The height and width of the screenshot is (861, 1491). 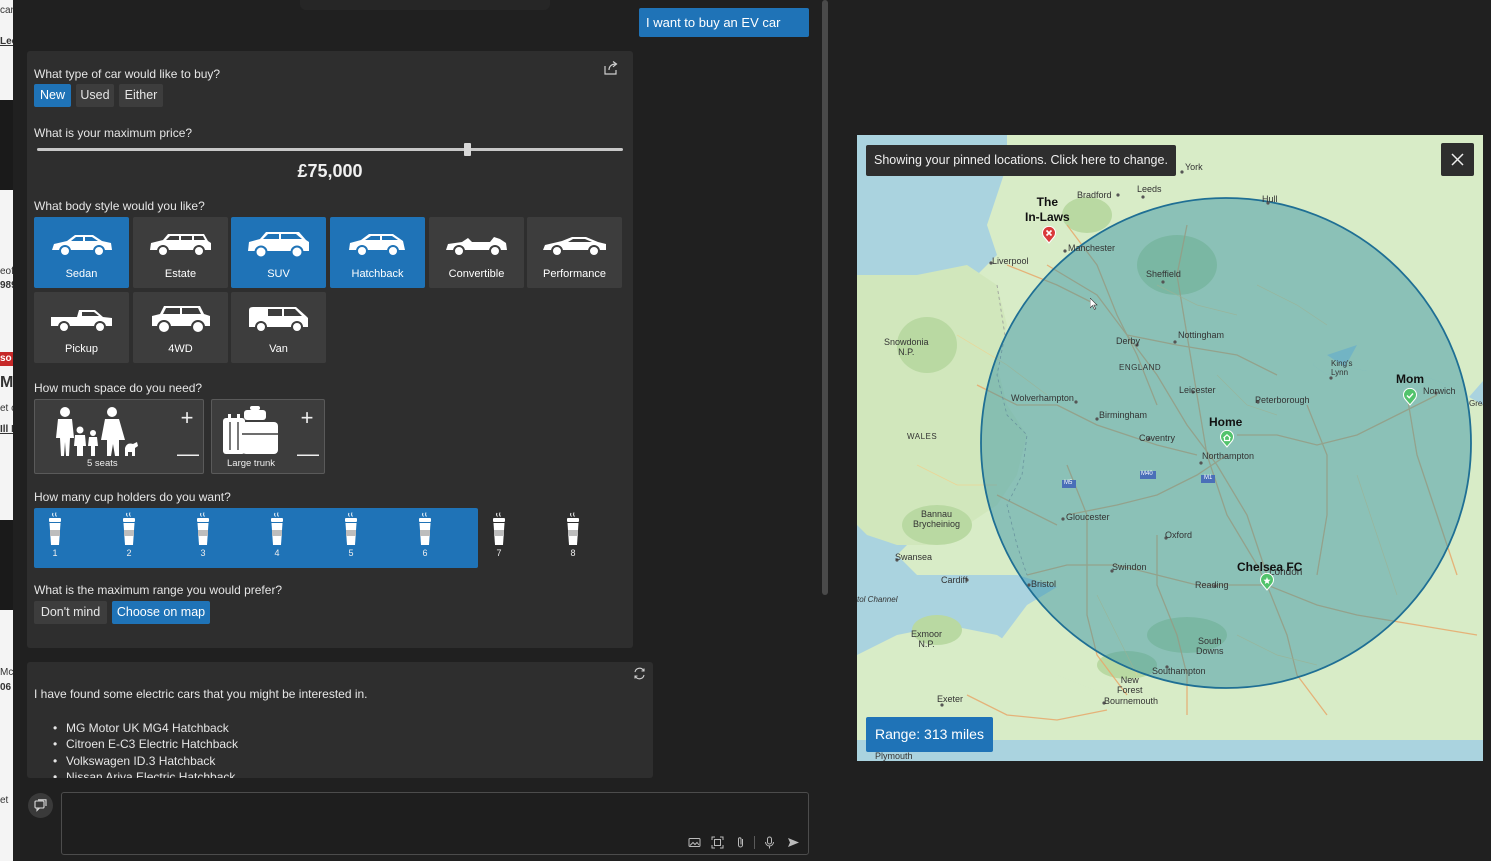 I want to click on pin-label-chelsea: Chelsea FC, so click(x=1270, y=567).